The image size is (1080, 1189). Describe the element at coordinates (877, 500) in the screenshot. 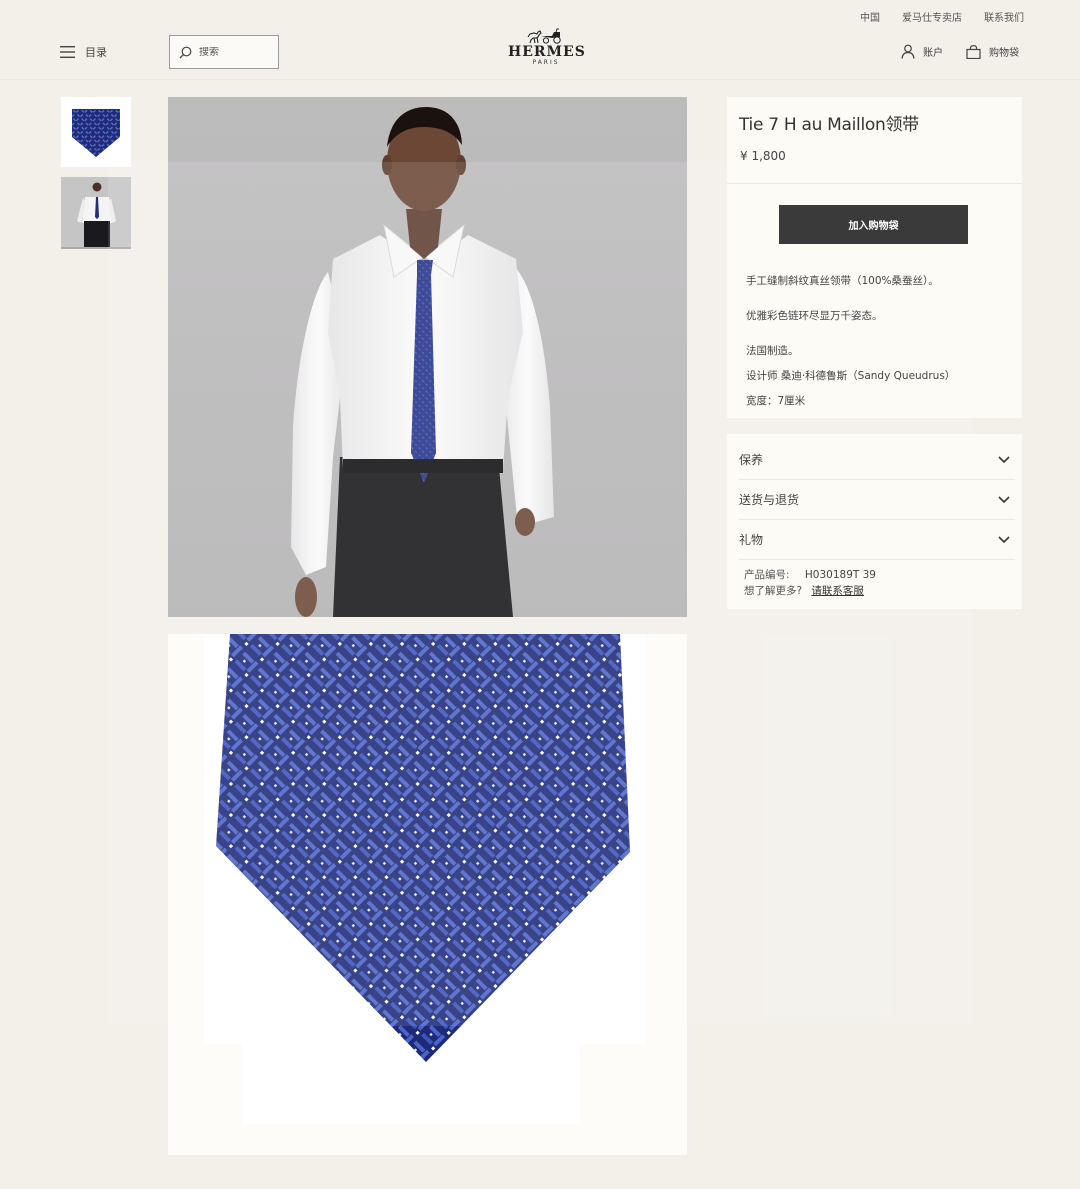

I see `accordion-shipping-returns: 送货与退货` at that location.